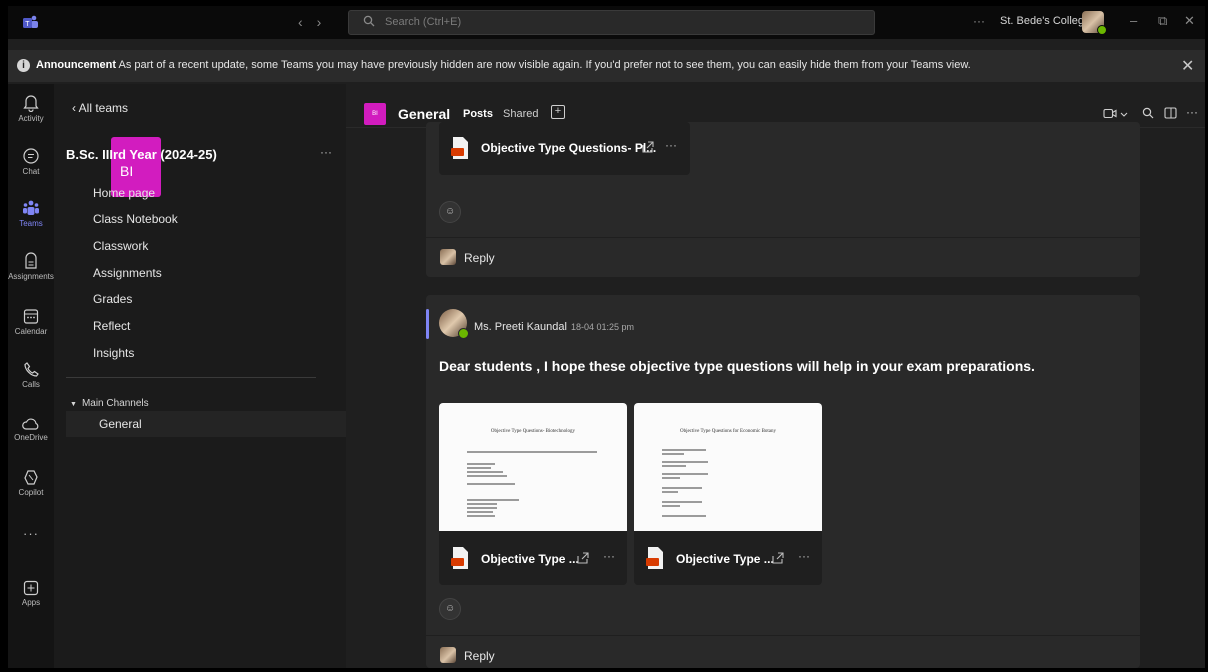 The image size is (1208, 672). I want to click on team-initials: BI, so click(127, 171).